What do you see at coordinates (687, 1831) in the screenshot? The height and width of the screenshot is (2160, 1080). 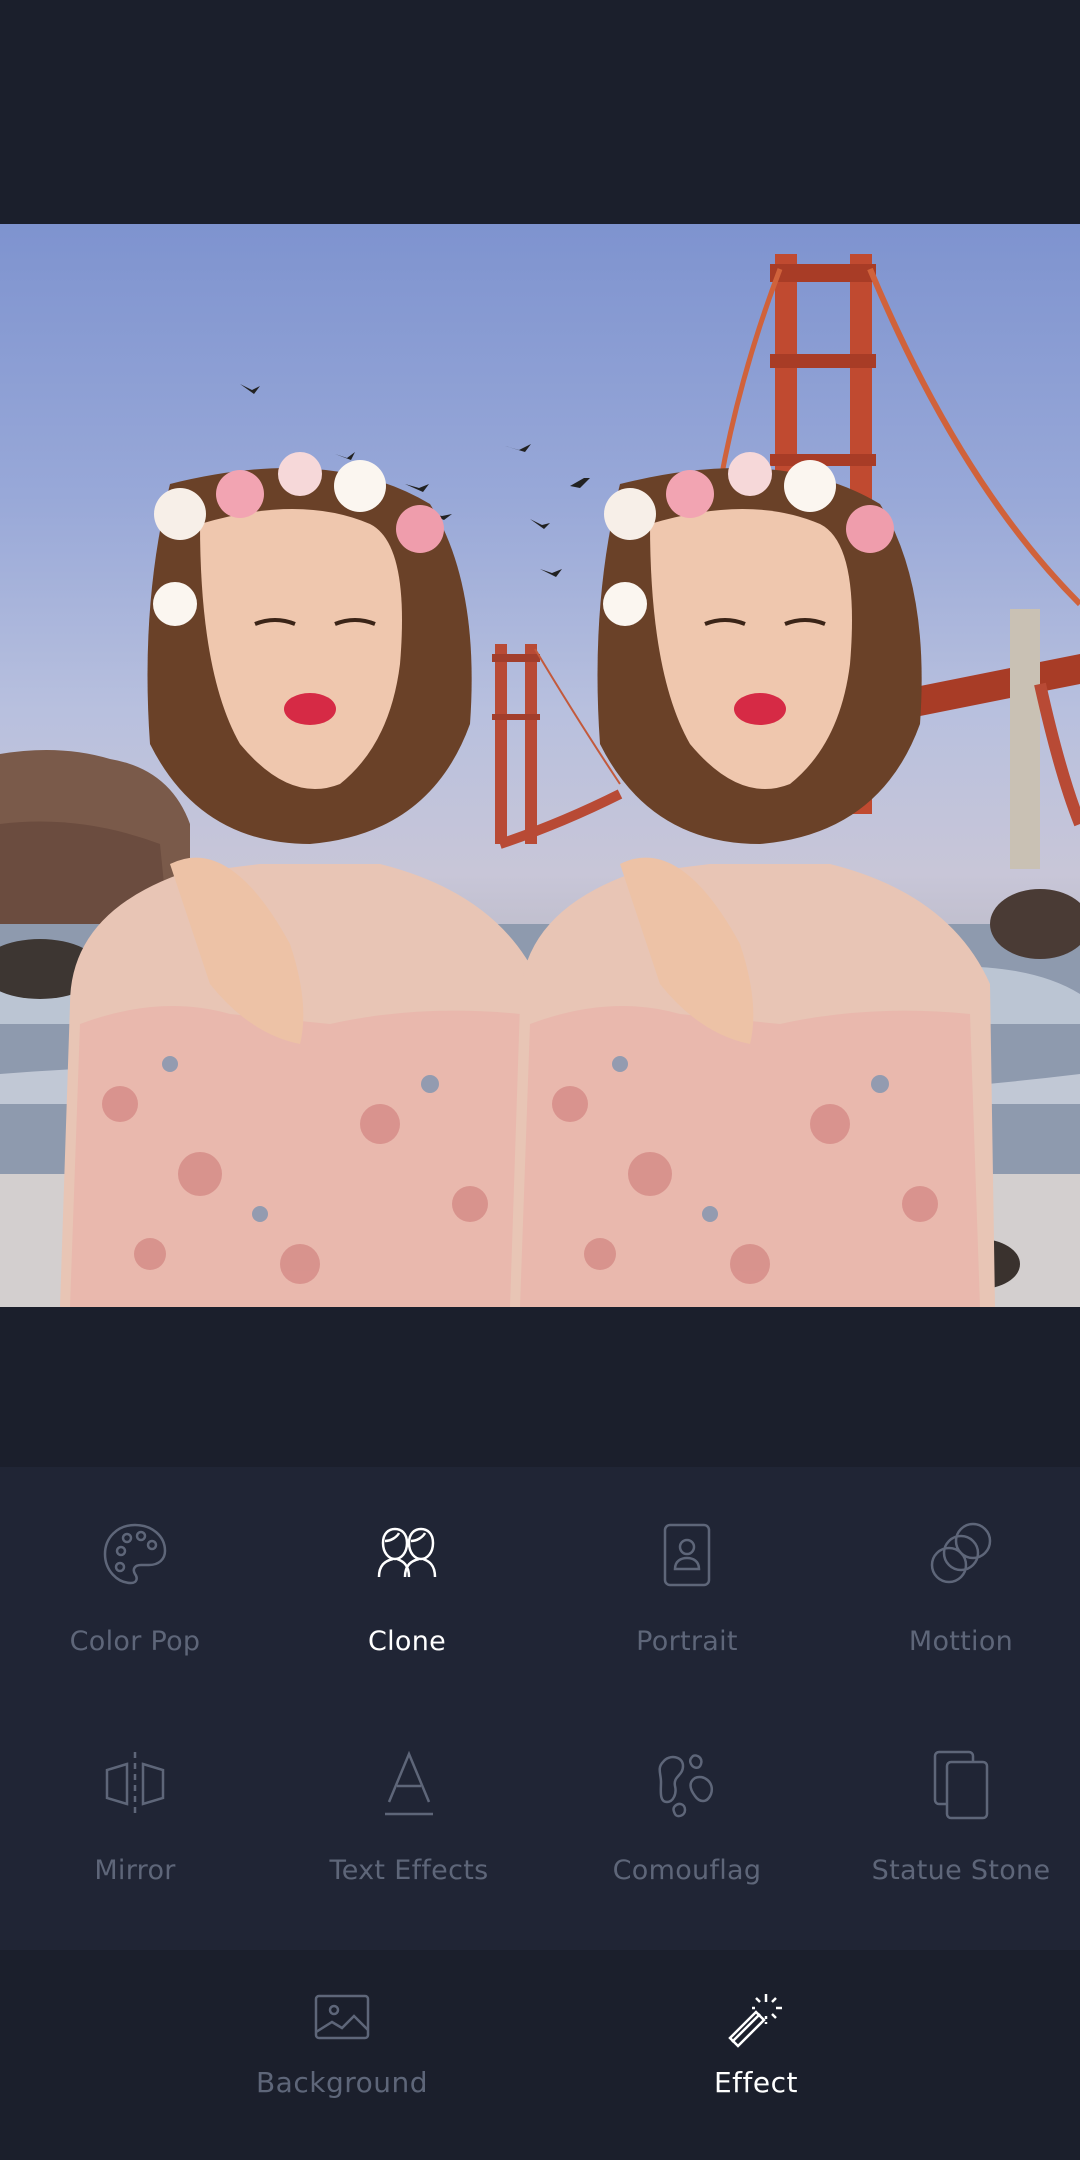 I see `tool-camouflage: Comouflag` at bounding box center [687, 1831].